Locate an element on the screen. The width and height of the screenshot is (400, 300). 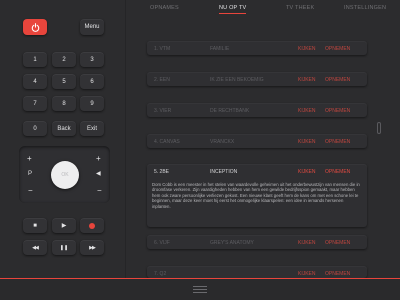
digit-0-button: 0 is located at coordinates (35, 128).